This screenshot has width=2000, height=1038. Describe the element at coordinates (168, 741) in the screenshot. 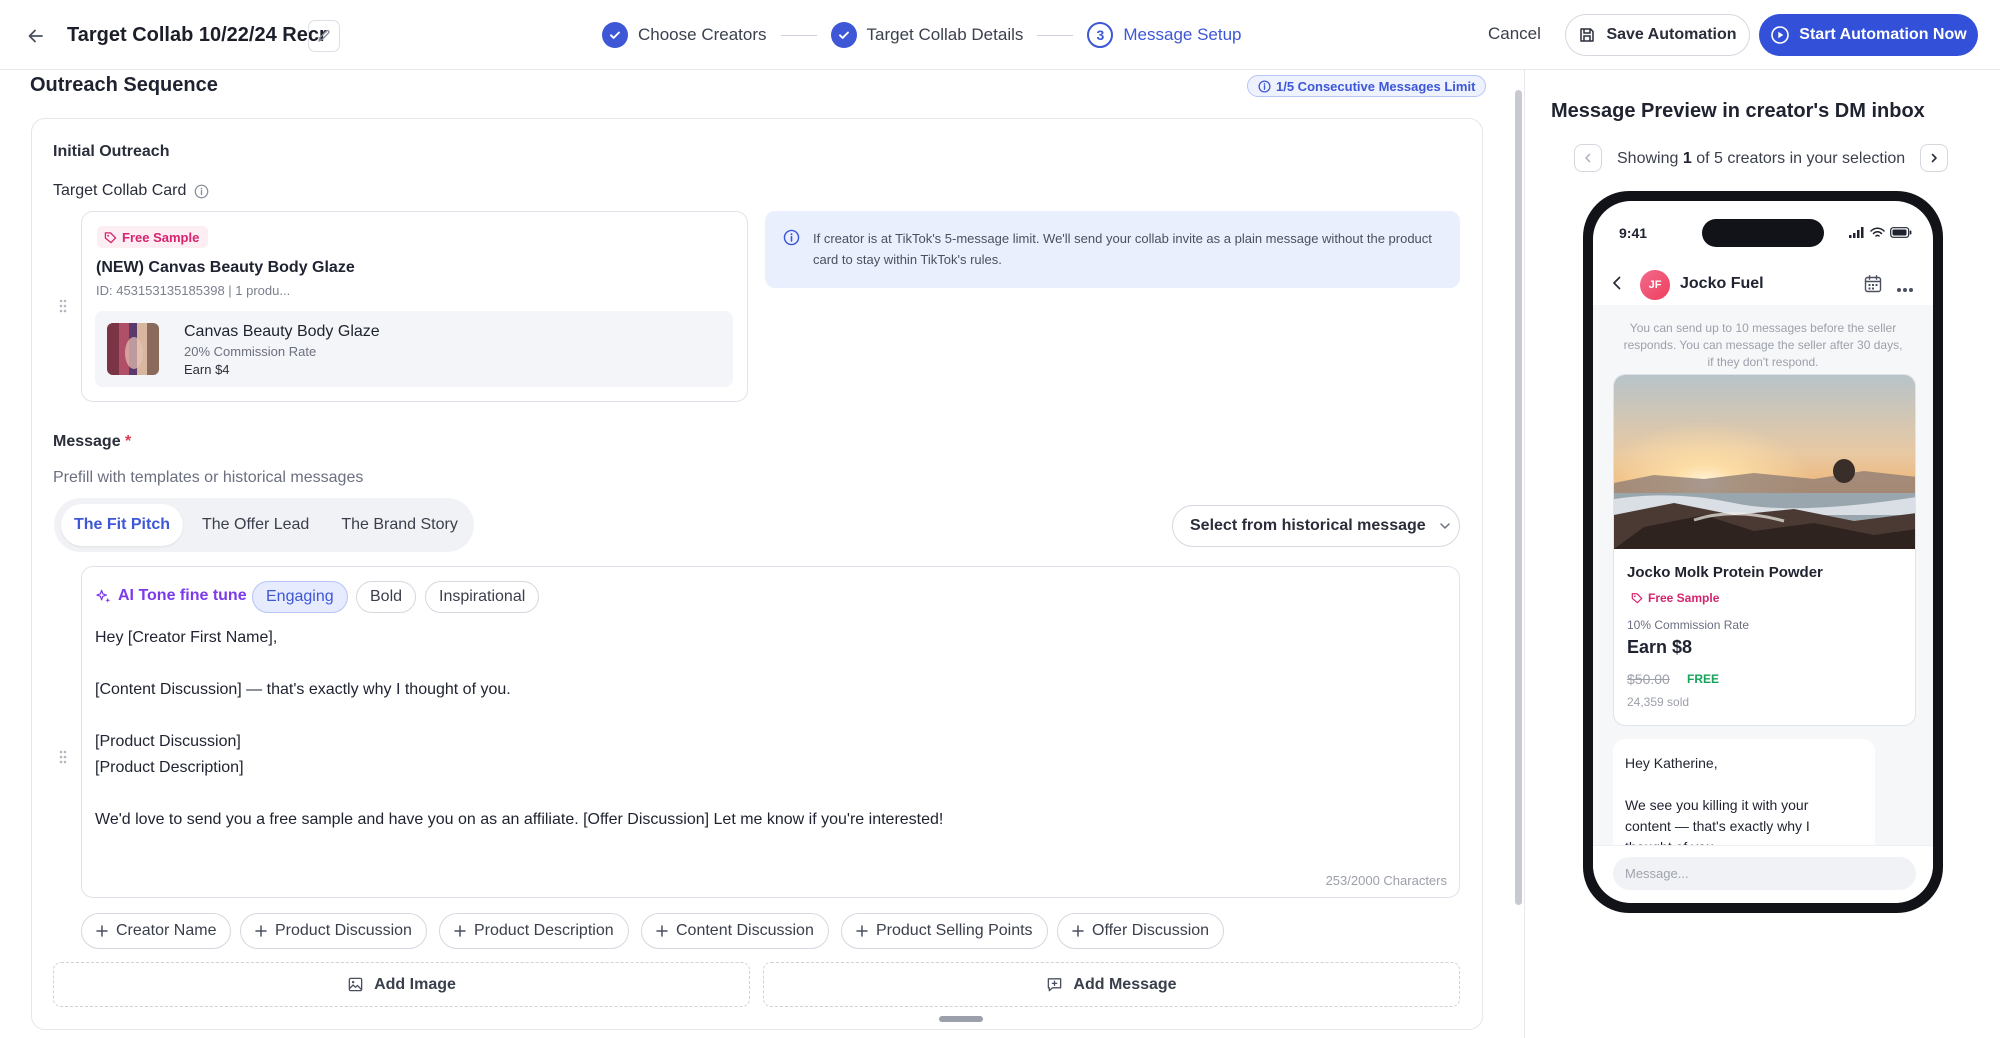

I see `message-line: [Product Discussion]` at that location.